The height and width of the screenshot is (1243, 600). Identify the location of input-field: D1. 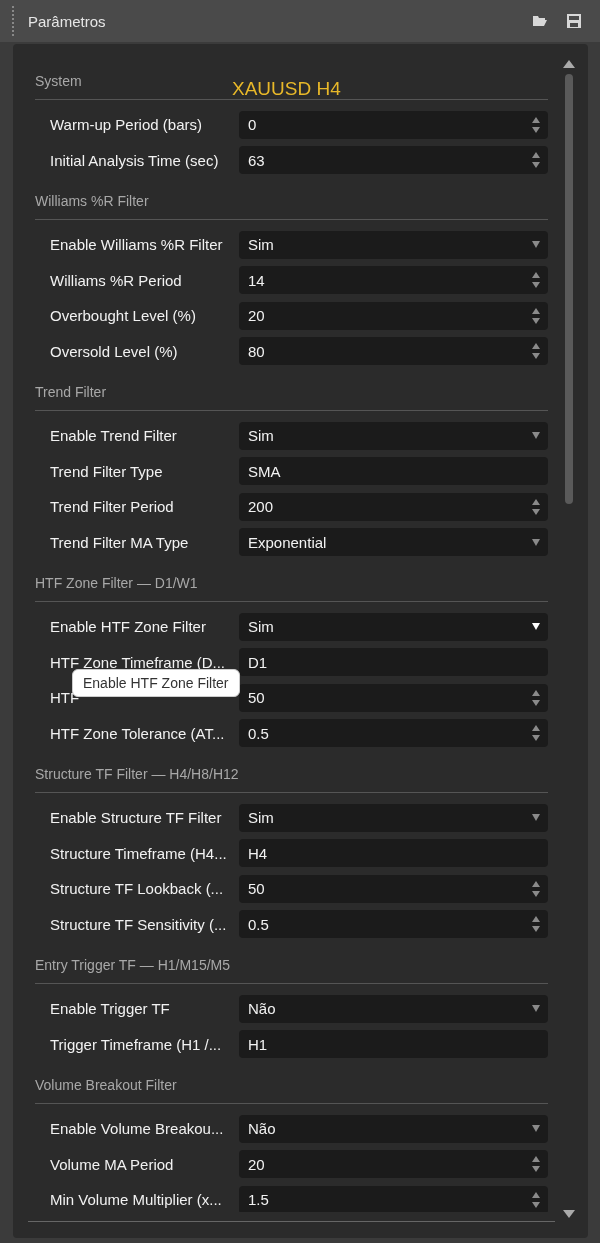
(393, 662).